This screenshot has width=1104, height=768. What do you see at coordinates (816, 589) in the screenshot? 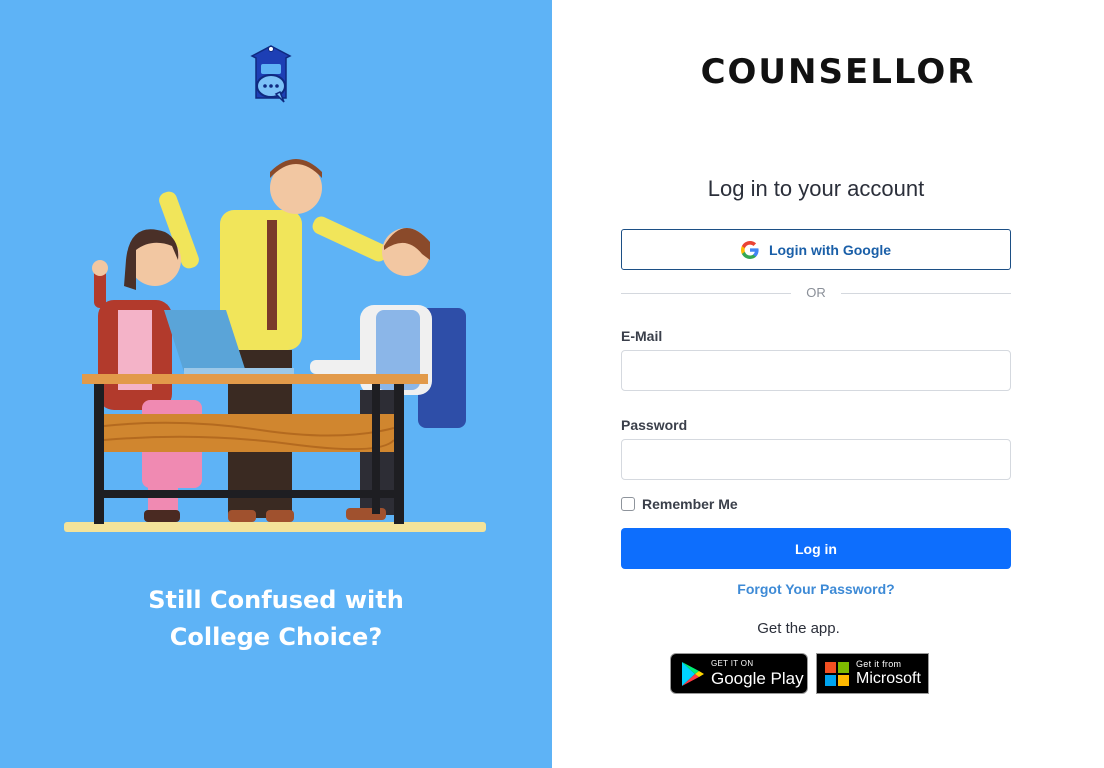
I see `forgot-password-link: Forgot Your Password?` at bounding box center [816, 589].